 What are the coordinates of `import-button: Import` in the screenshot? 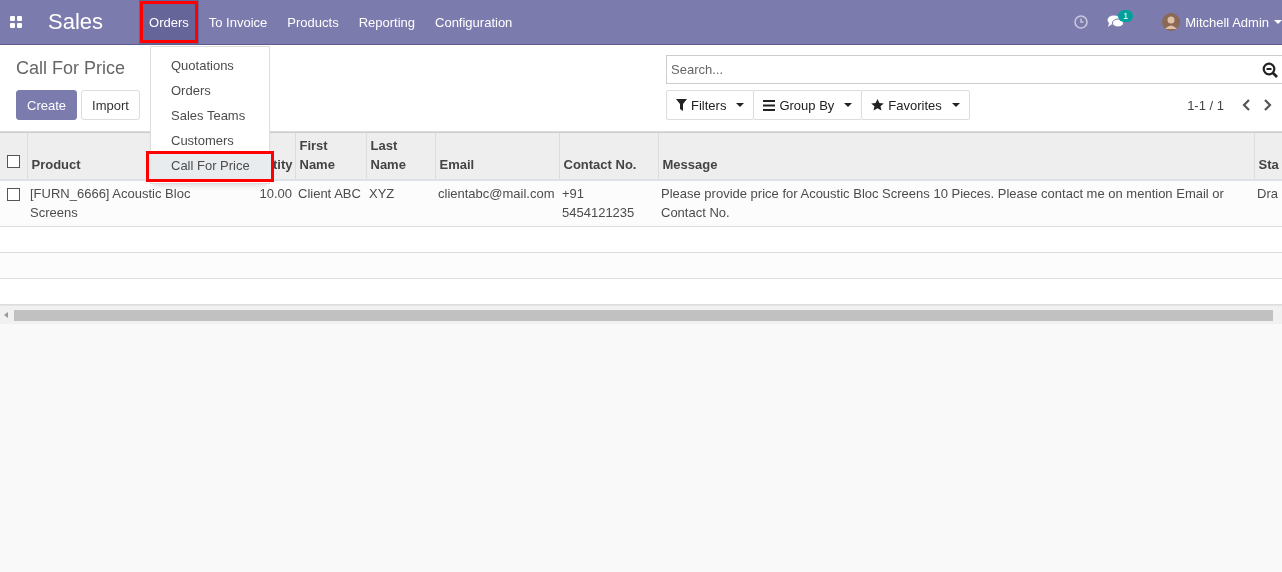 It's located at (110, 105).